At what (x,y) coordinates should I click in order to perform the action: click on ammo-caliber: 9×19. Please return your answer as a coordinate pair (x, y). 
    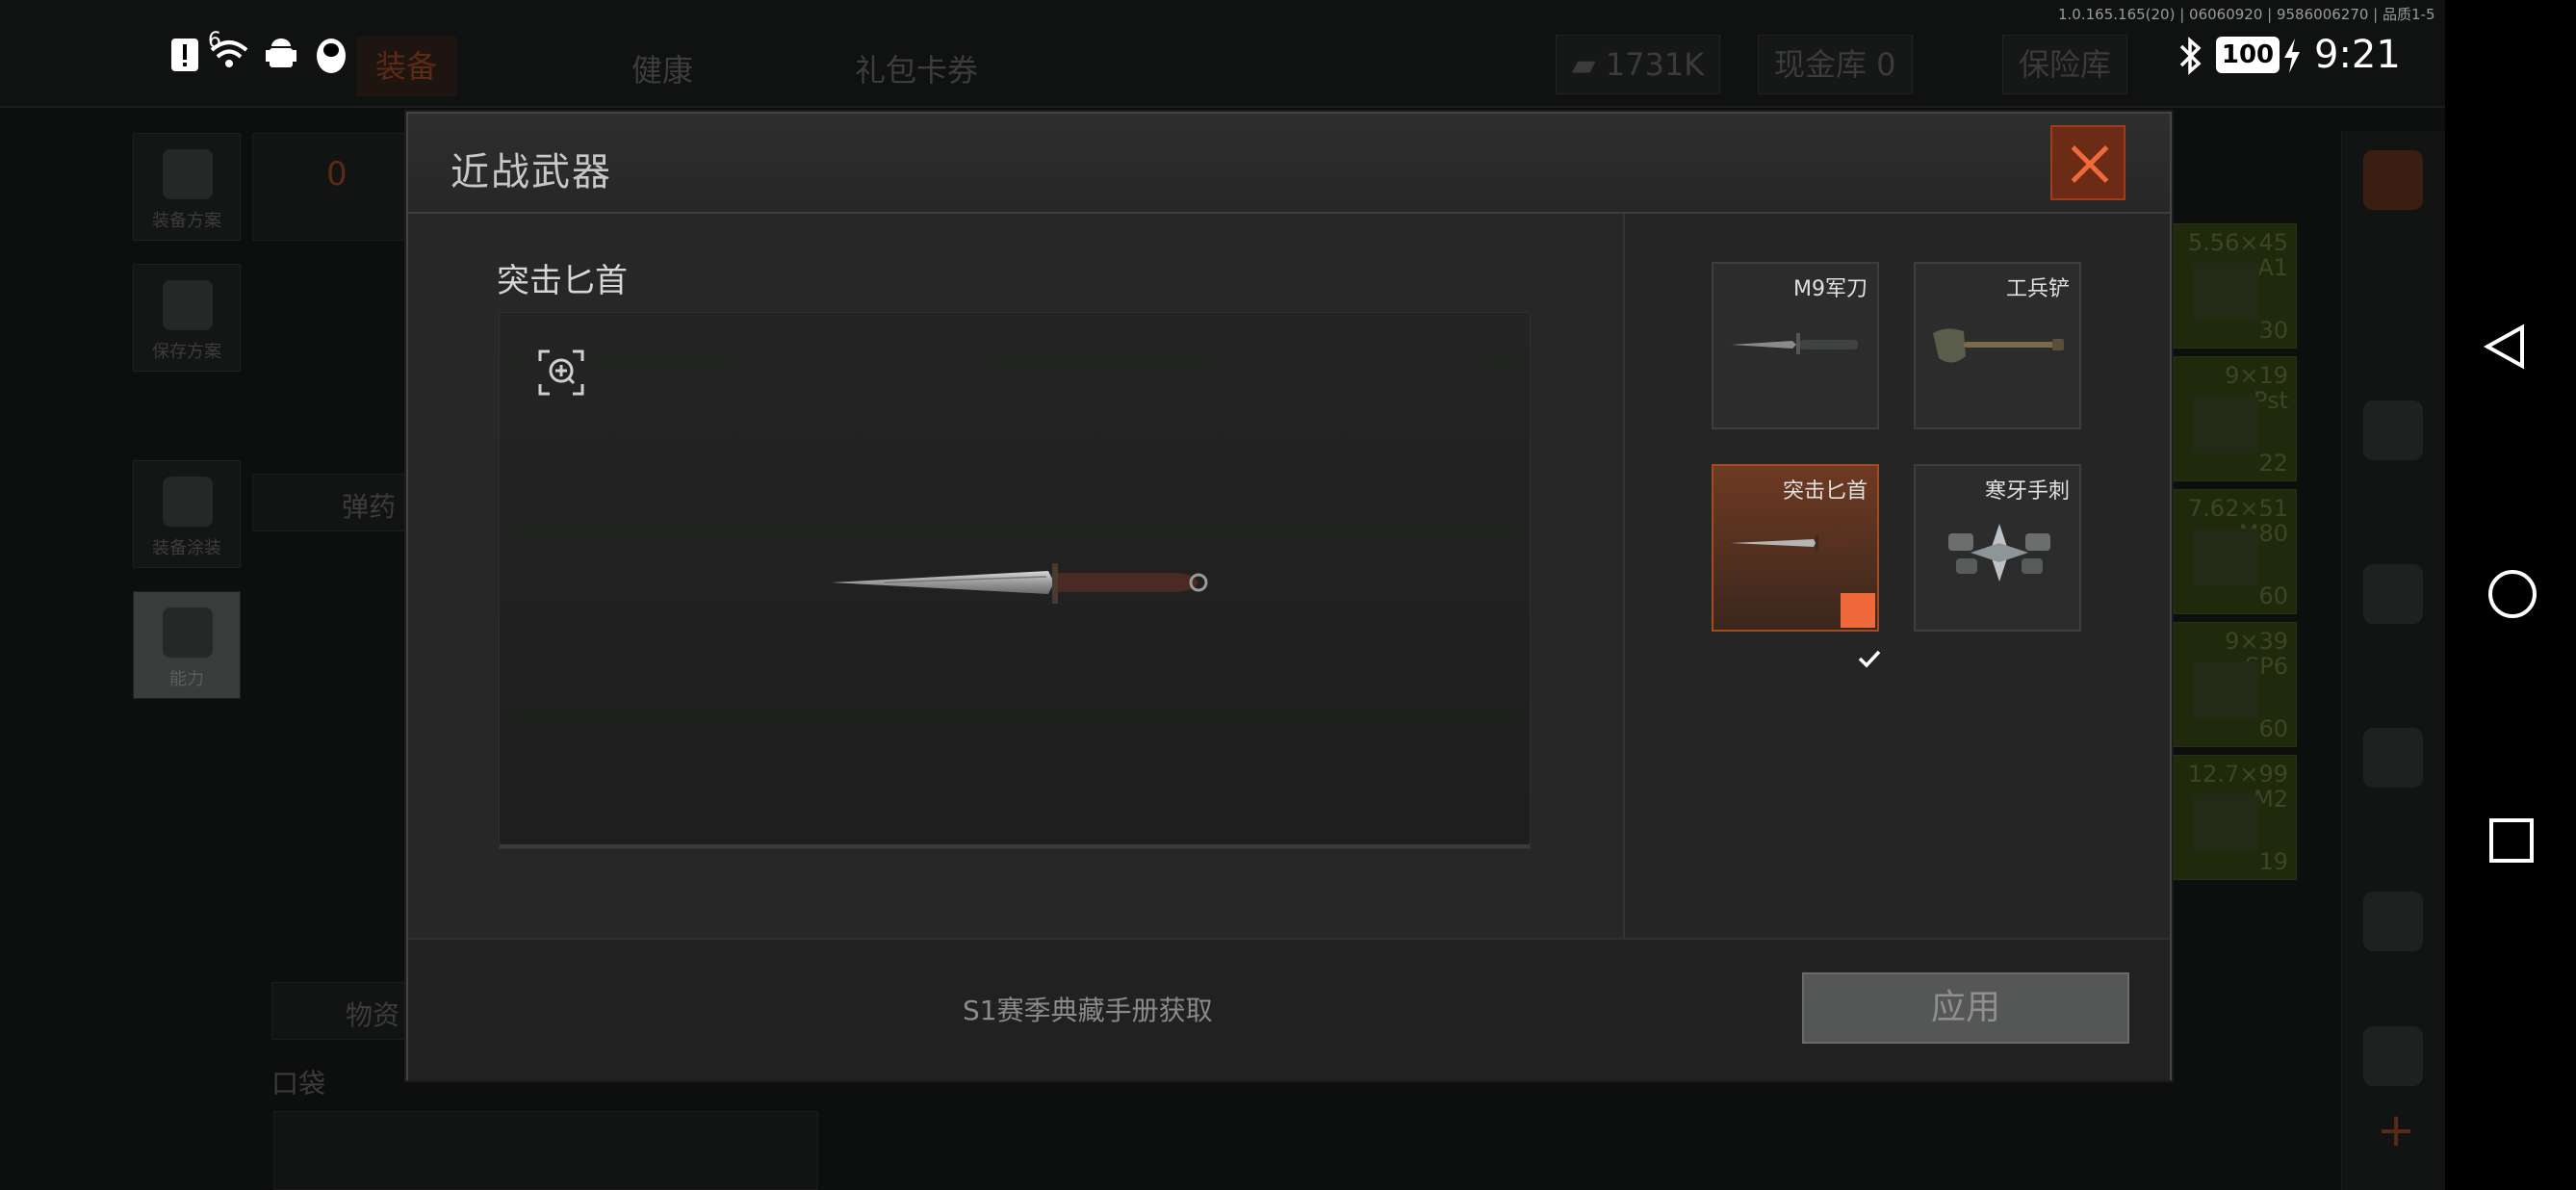
    Looking at the image, I should click on (2256, 376).